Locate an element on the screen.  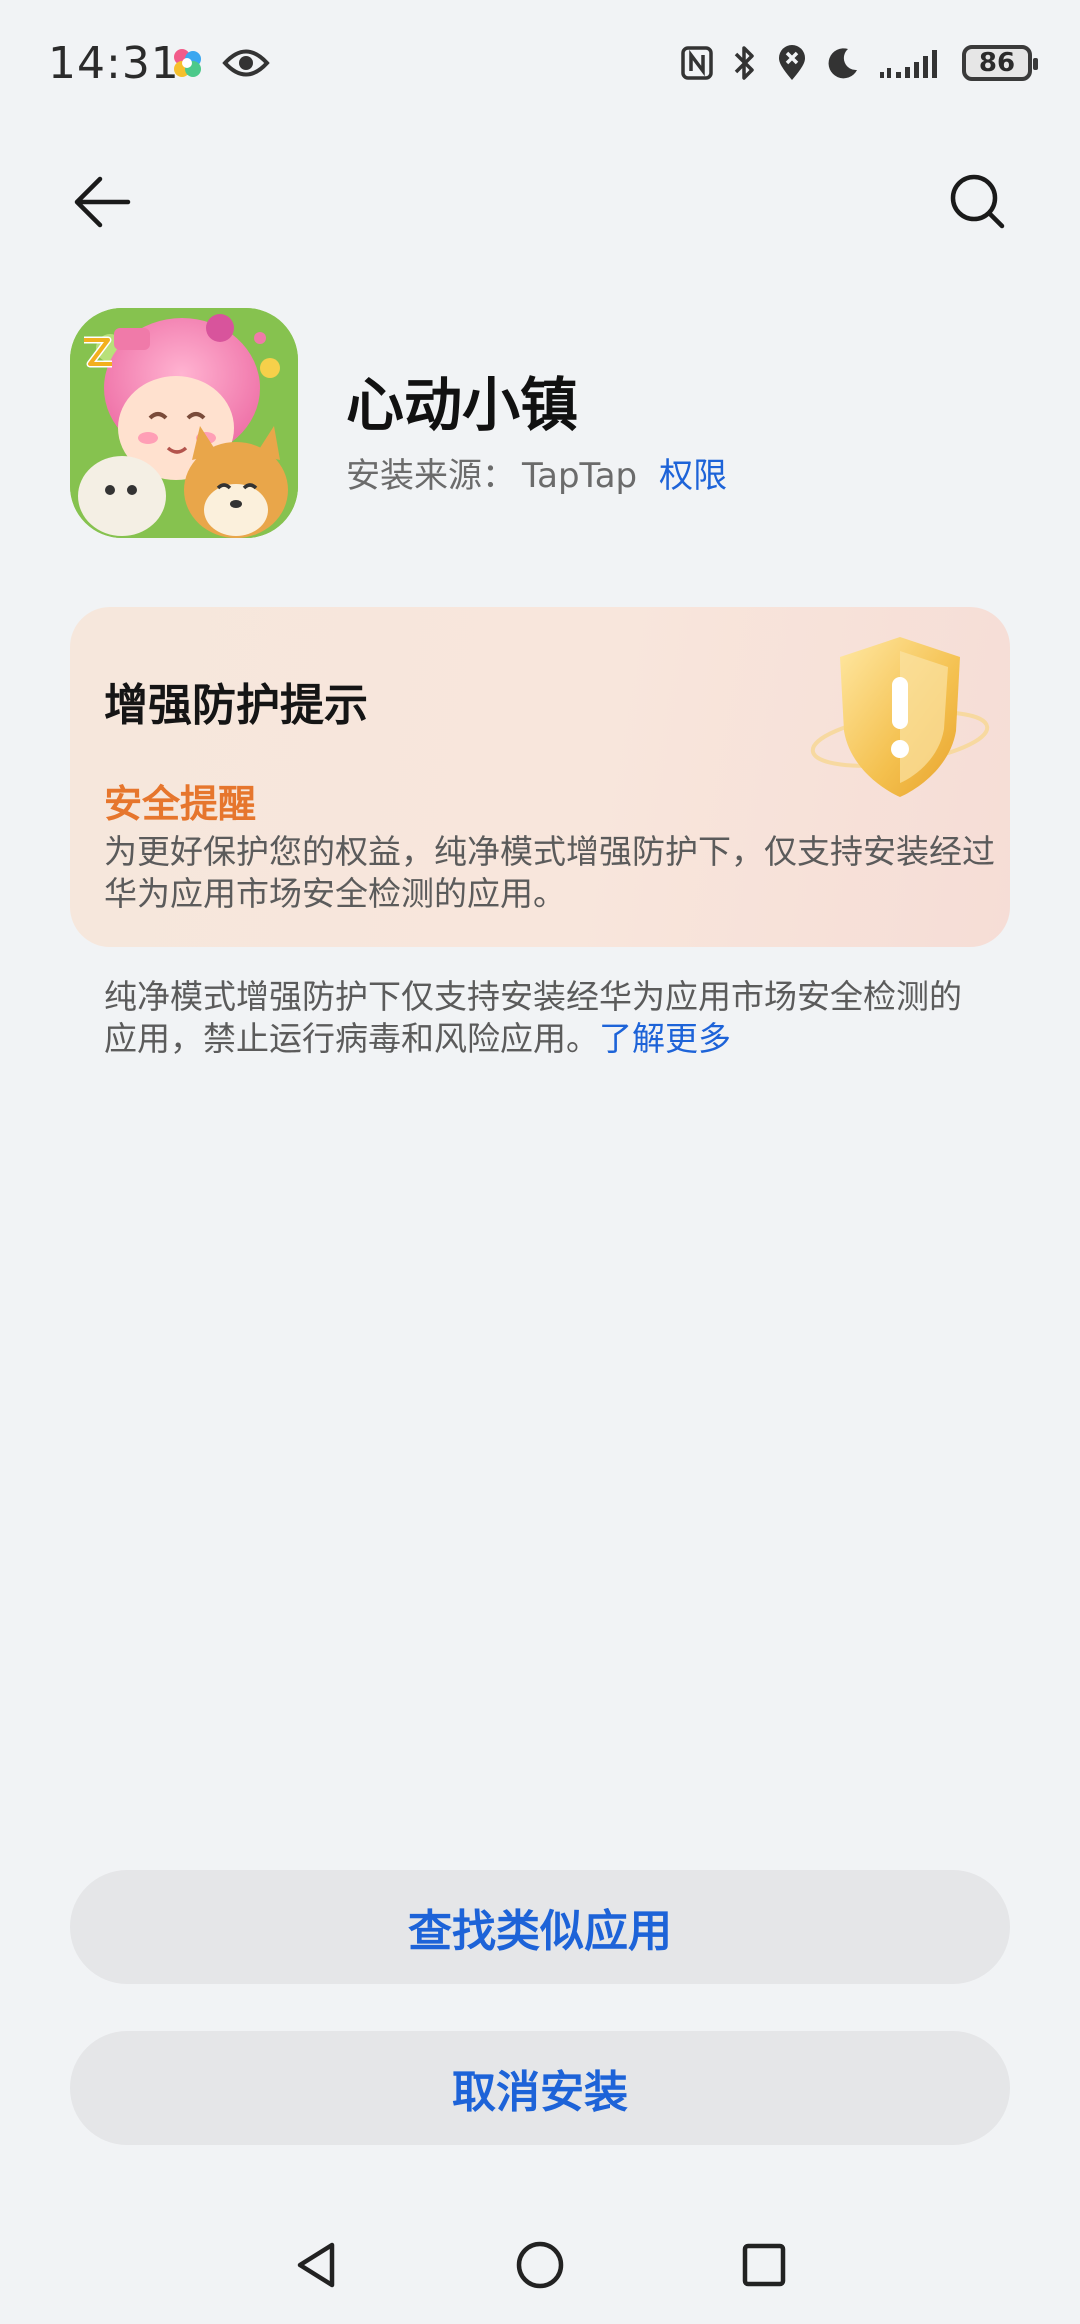
system-nav-bar is located at coordinates (540, 2265).